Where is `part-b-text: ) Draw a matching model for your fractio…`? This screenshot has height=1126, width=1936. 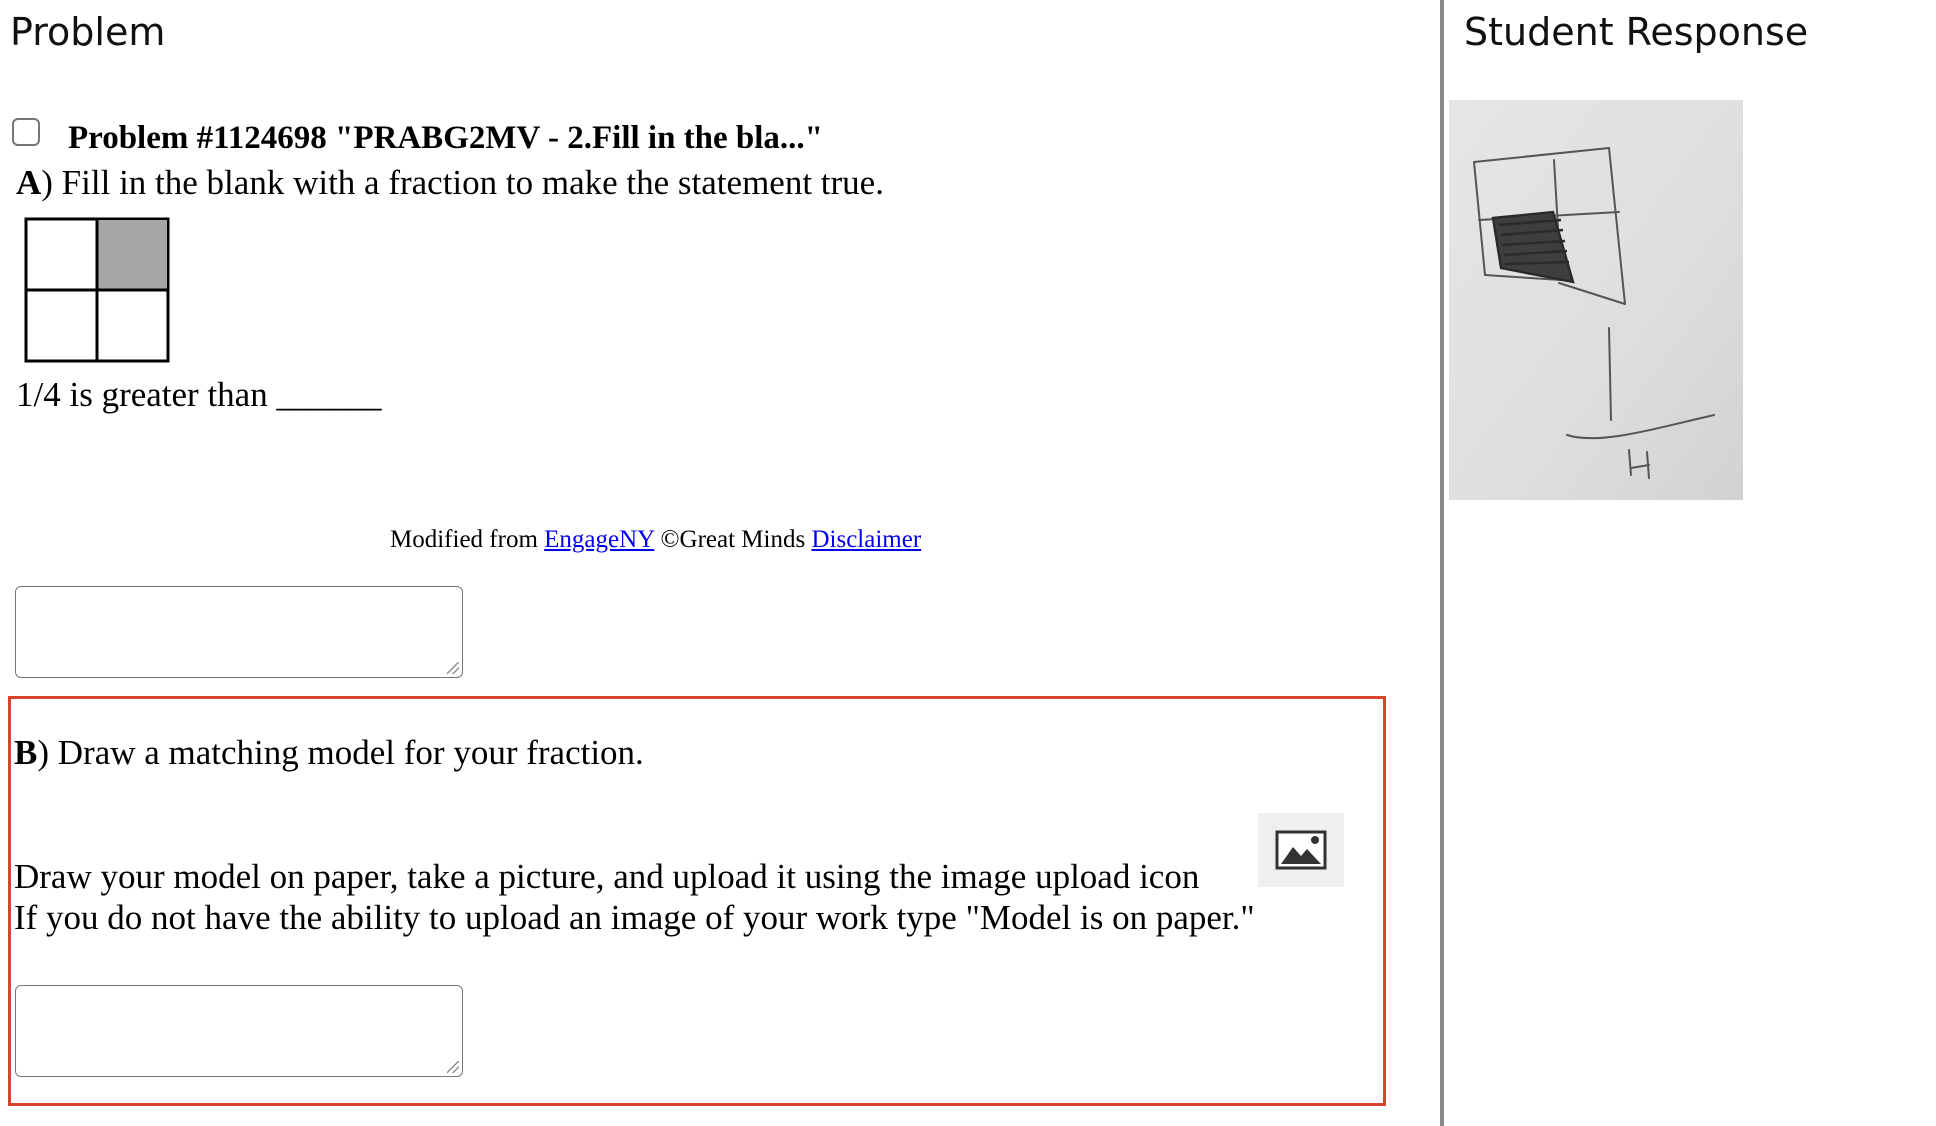 part-b-text: ) Draw a matching model for your fractio… is located at coordinates (340, 752).